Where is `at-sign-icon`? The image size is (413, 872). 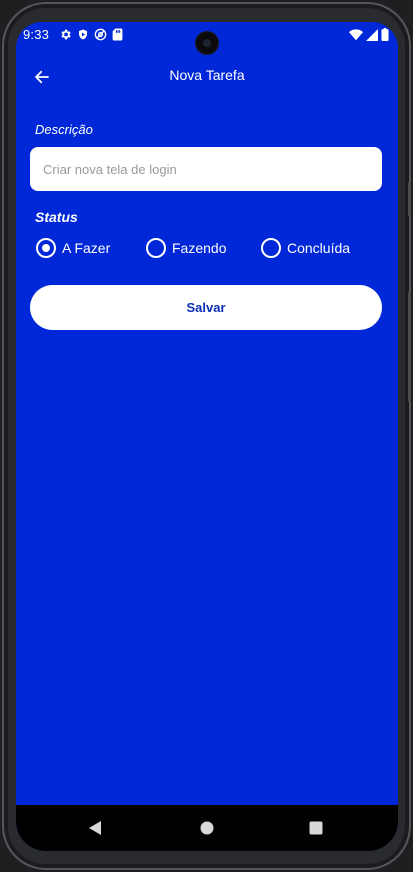
at-sign-icon is located at coordinates (100, 37).